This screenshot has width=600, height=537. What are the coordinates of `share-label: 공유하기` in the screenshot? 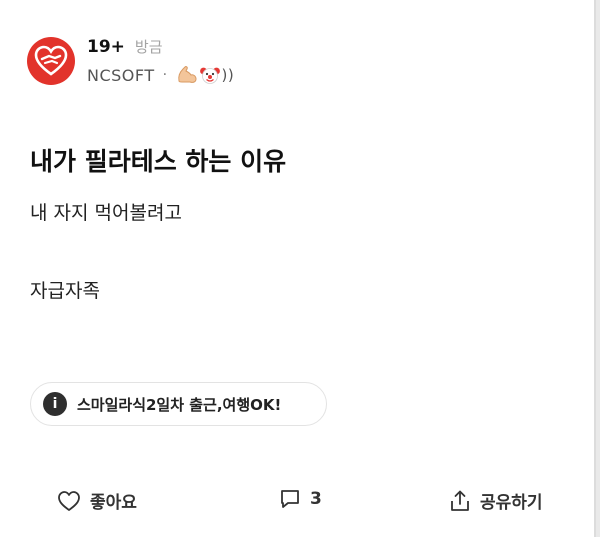 It's located at (511, 503).